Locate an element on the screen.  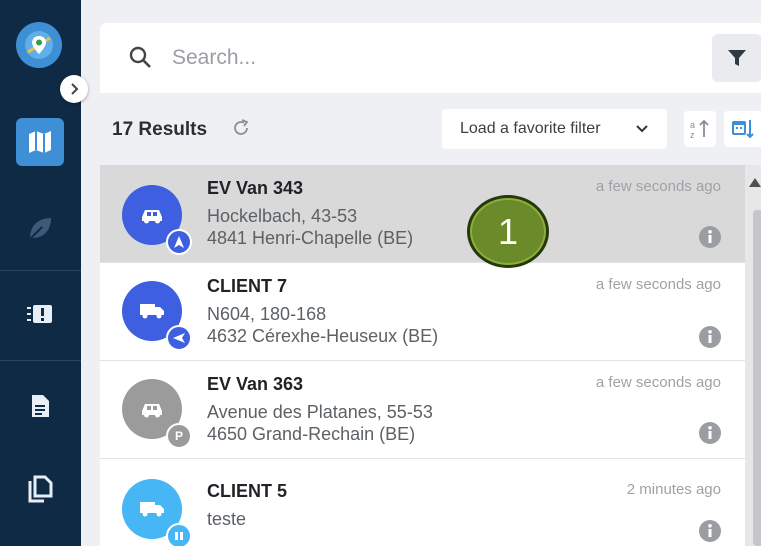
navigation-left-icon is located at coordinates (179, 338).